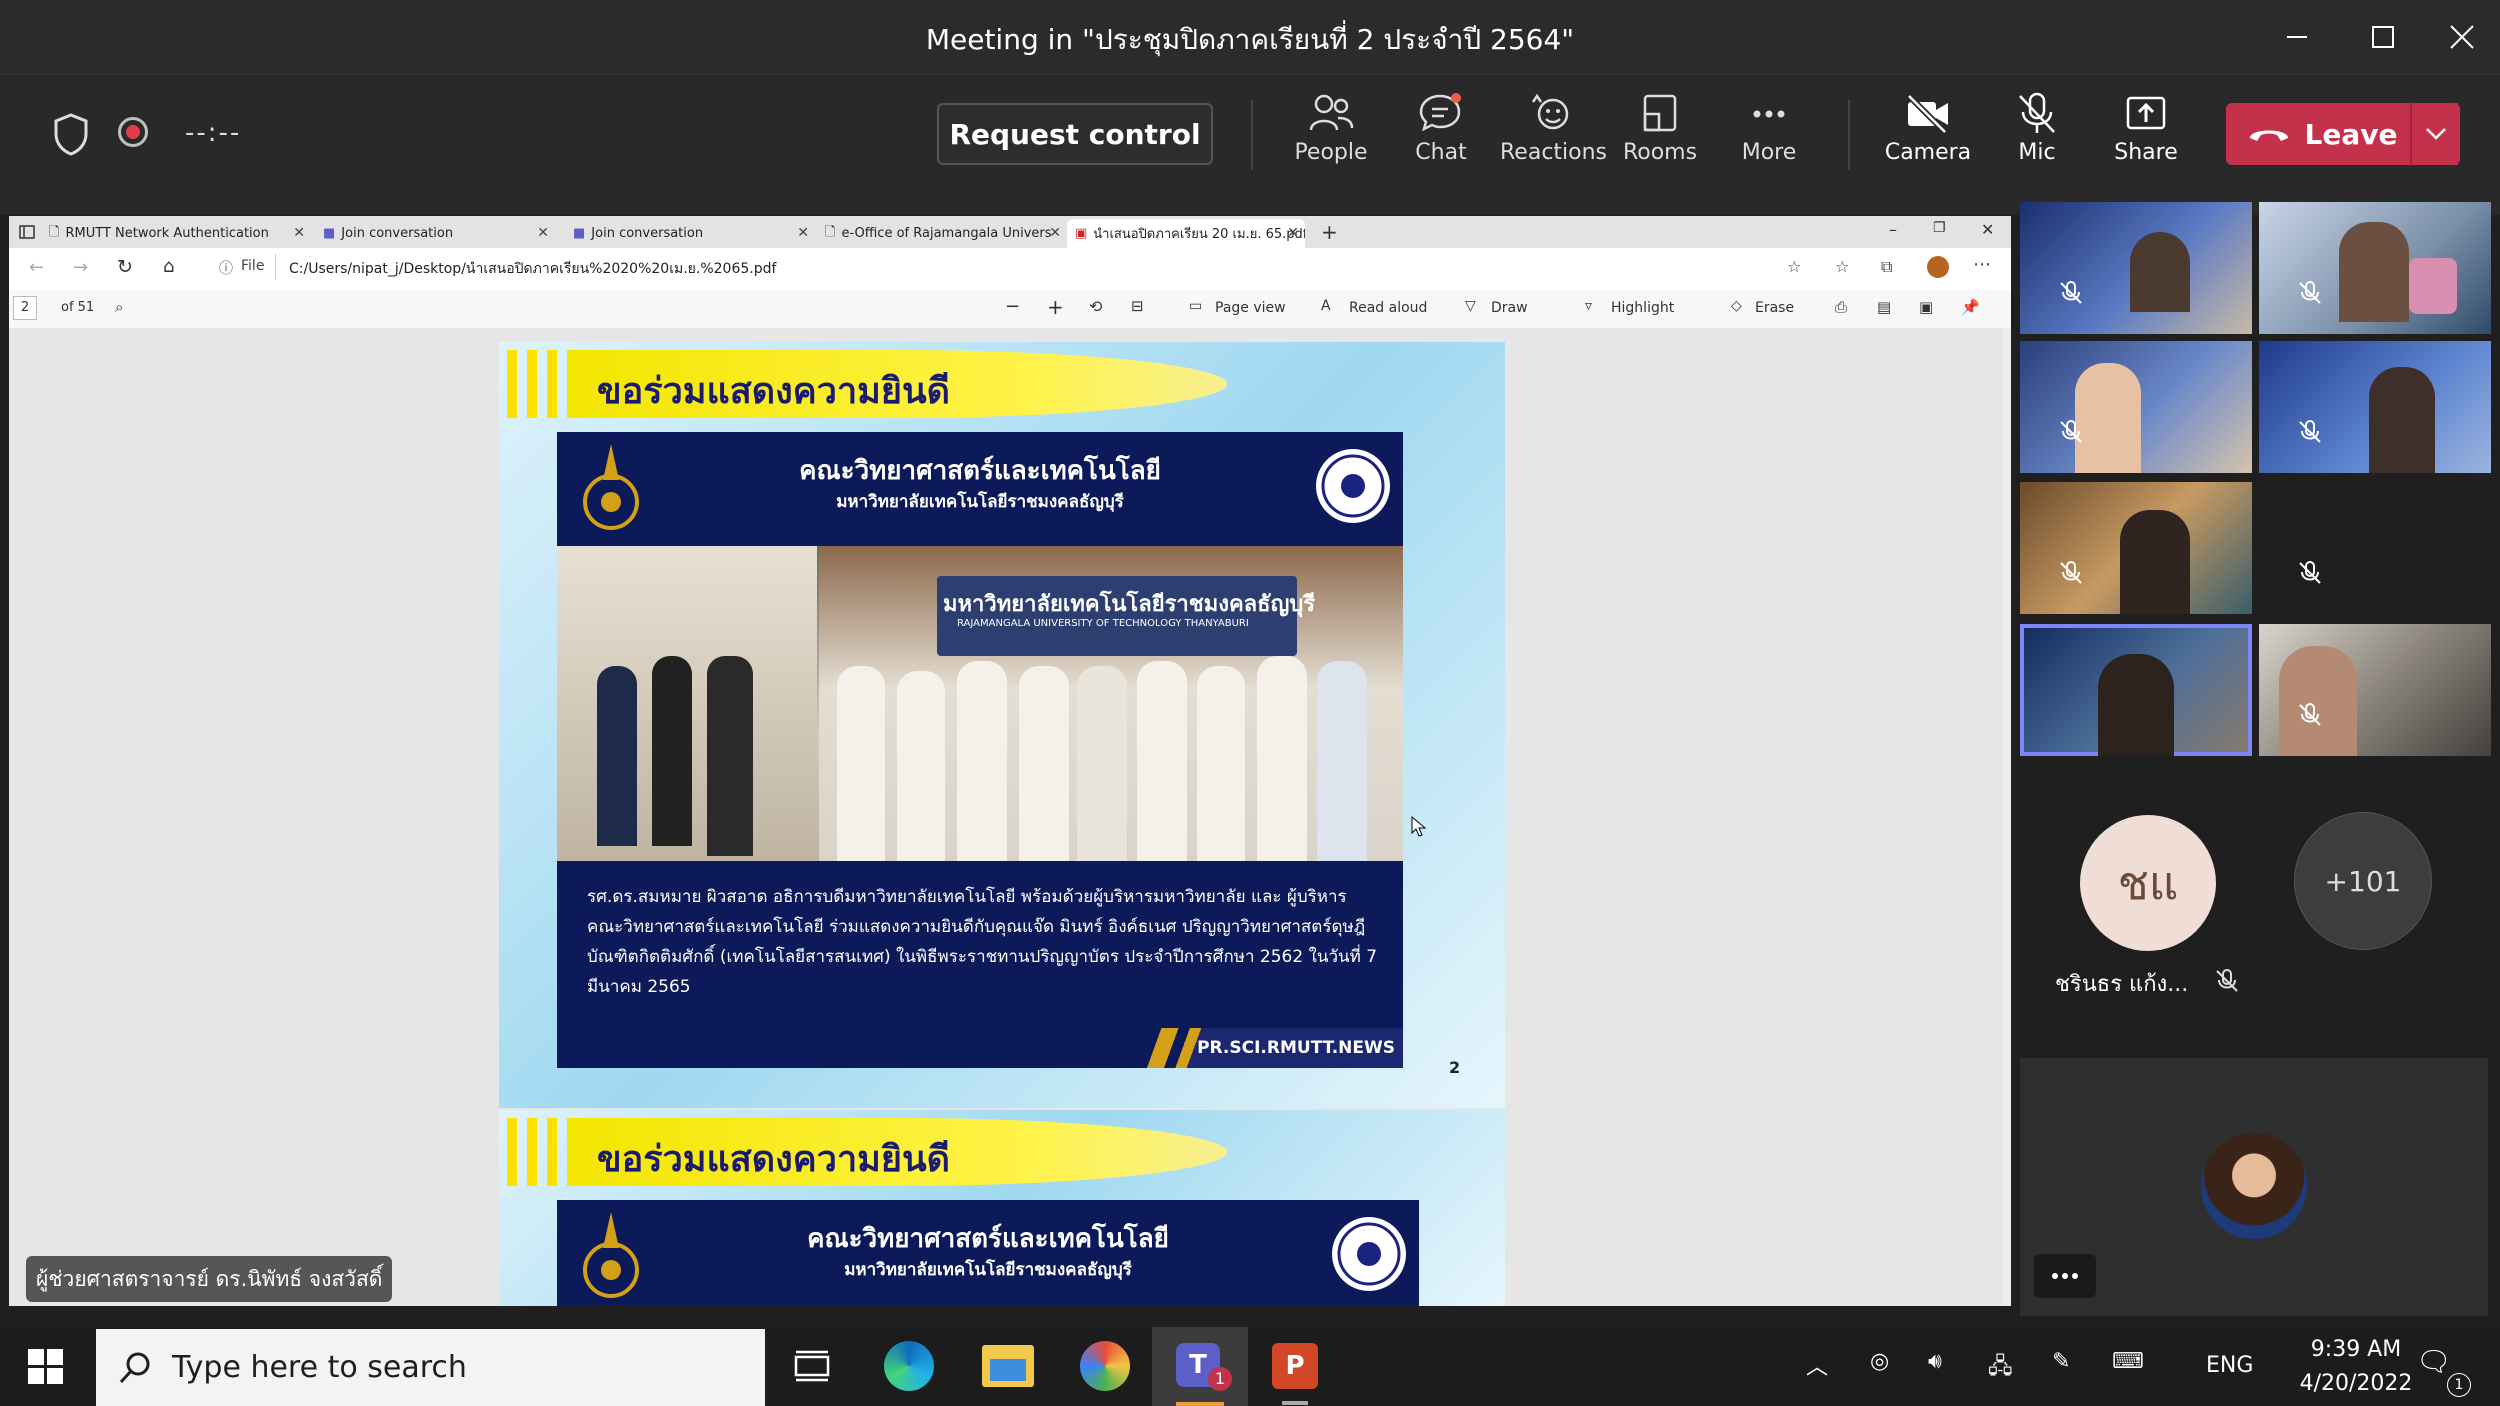  Describe the element at coordinates (2128, 1361) in the screenshot. I see `keyboard-icon: ⌨` at that location.